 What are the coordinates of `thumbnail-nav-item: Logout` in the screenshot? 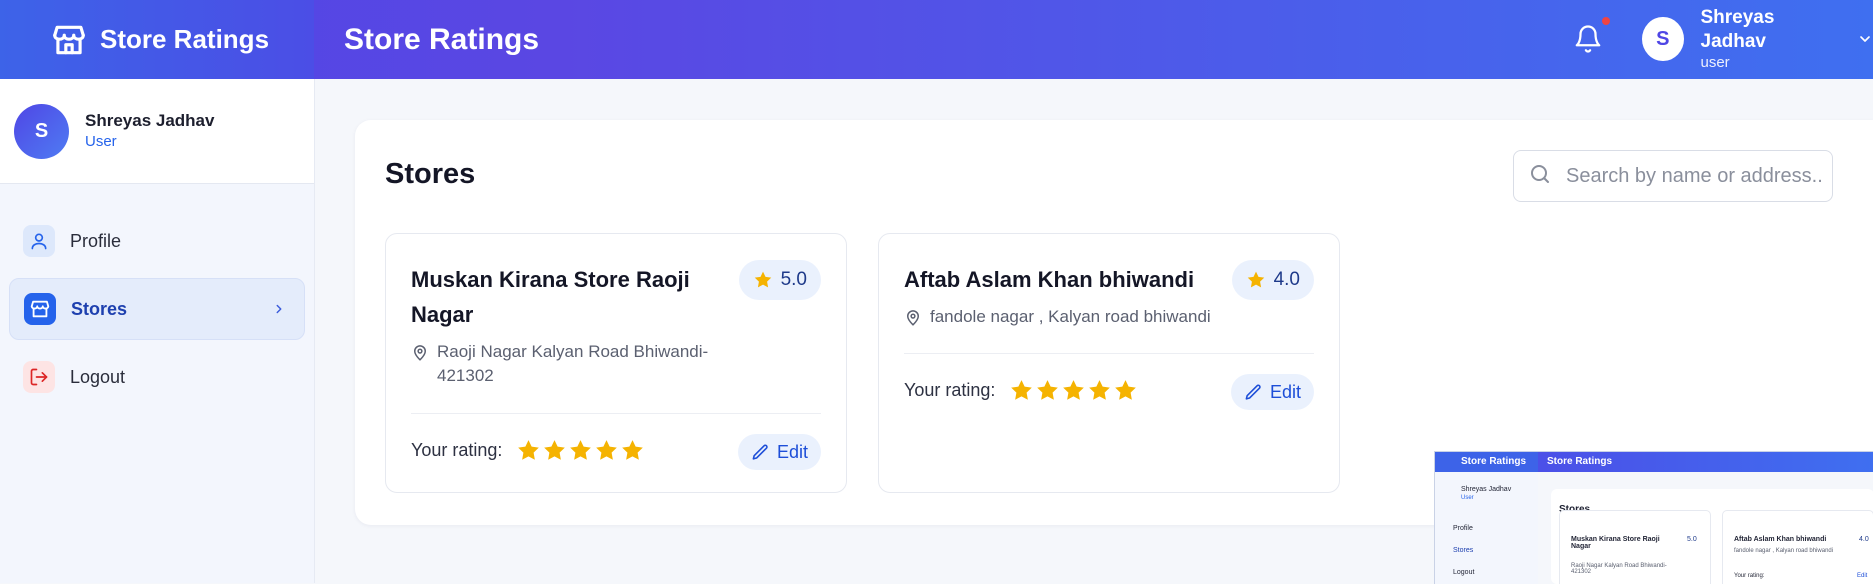 It's located at (1464, 572).